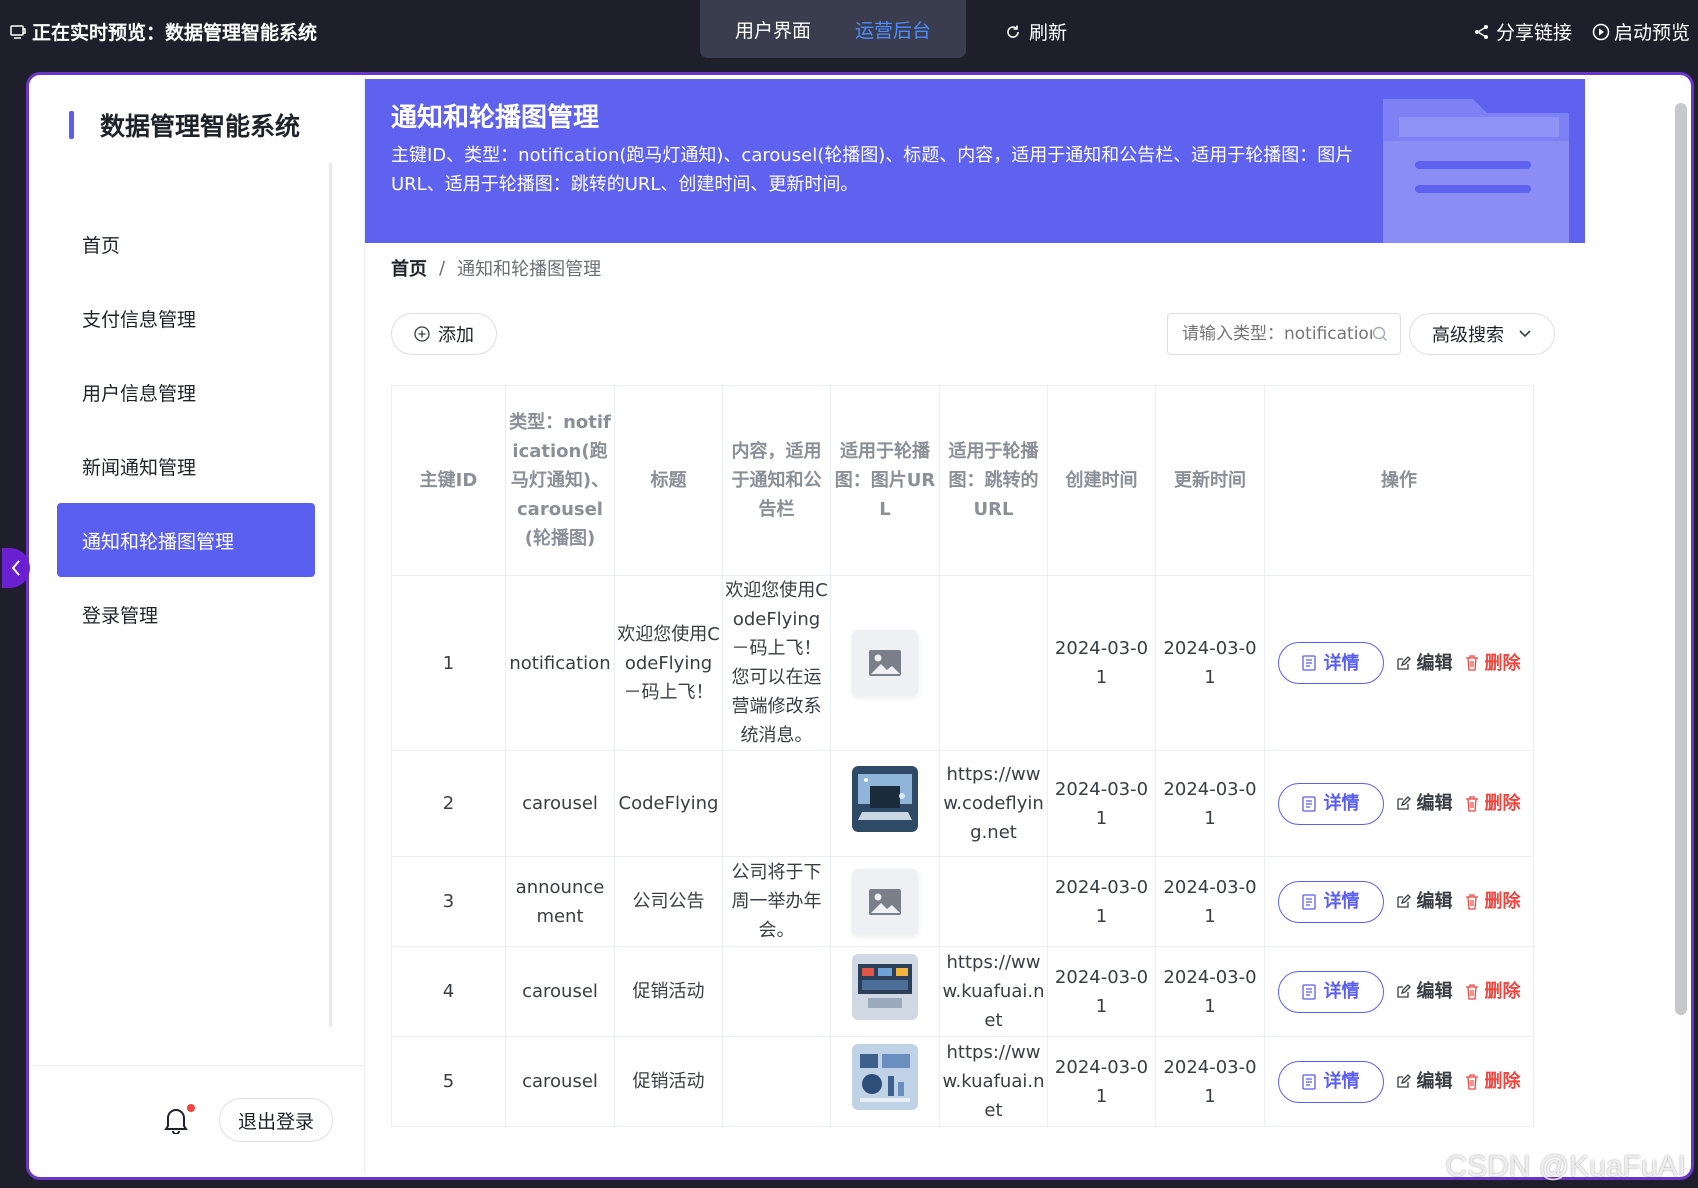  Describe the element at coordinates (444, 334) in the screenshot. I see `add-button: 添加` at that location.